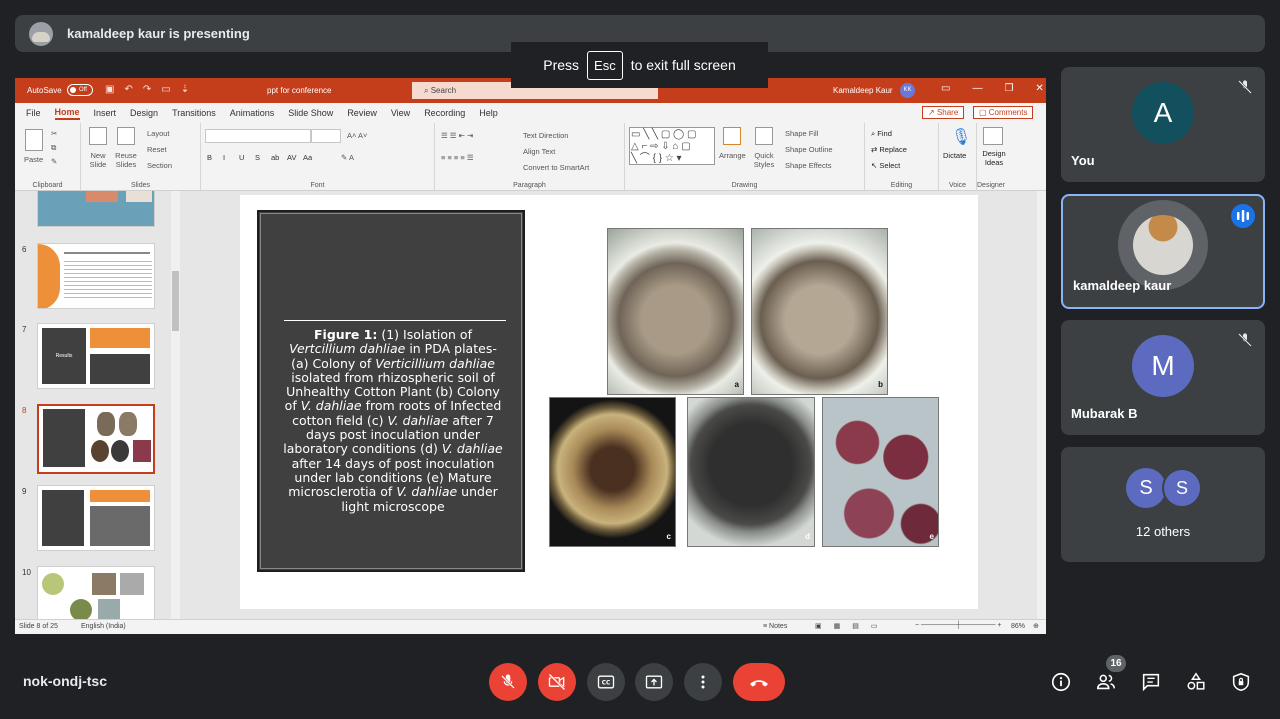  What do you see at coordinates (103, 626) in the screenshot?
I see `language-status: English (India)` at bounding box center [103, 626].